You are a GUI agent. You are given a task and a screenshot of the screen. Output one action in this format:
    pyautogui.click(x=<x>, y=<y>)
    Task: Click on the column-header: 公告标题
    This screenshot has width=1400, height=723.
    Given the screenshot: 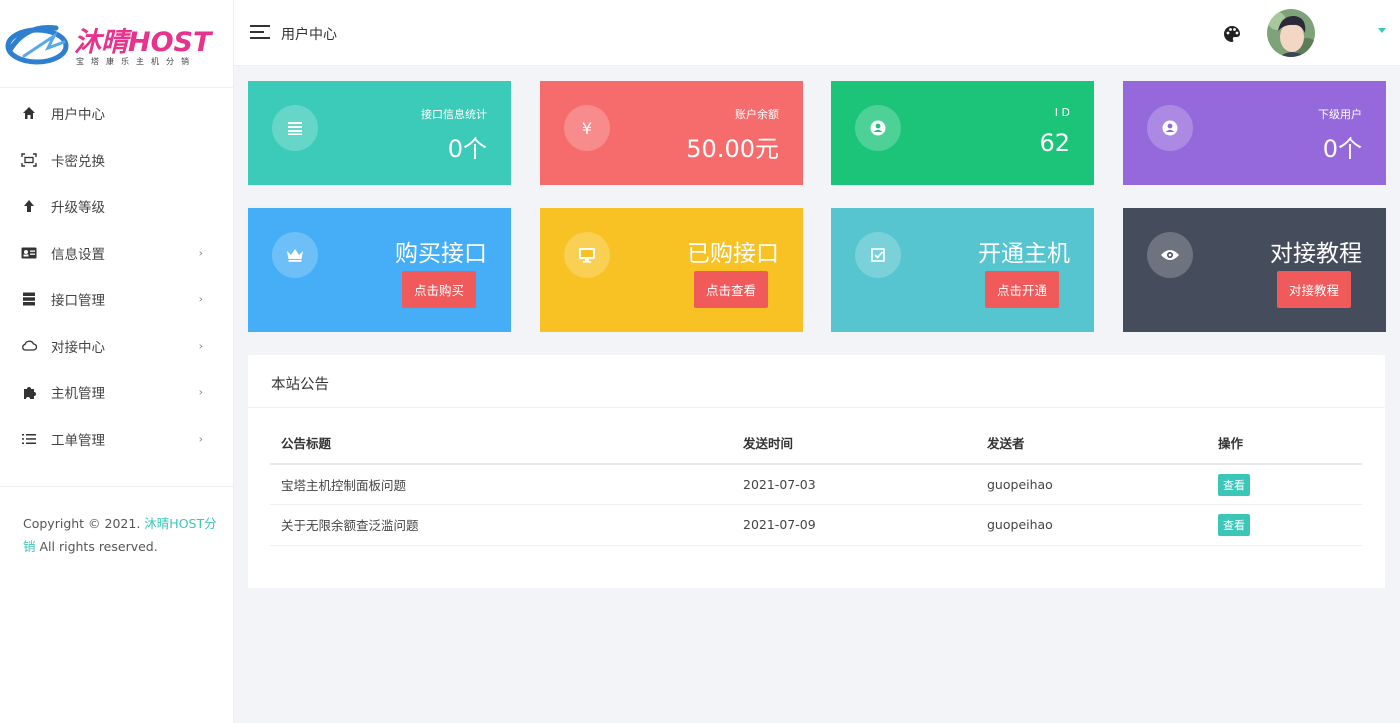 What is the action you would take?
    pyautogui.click(x=501, y=443)
    